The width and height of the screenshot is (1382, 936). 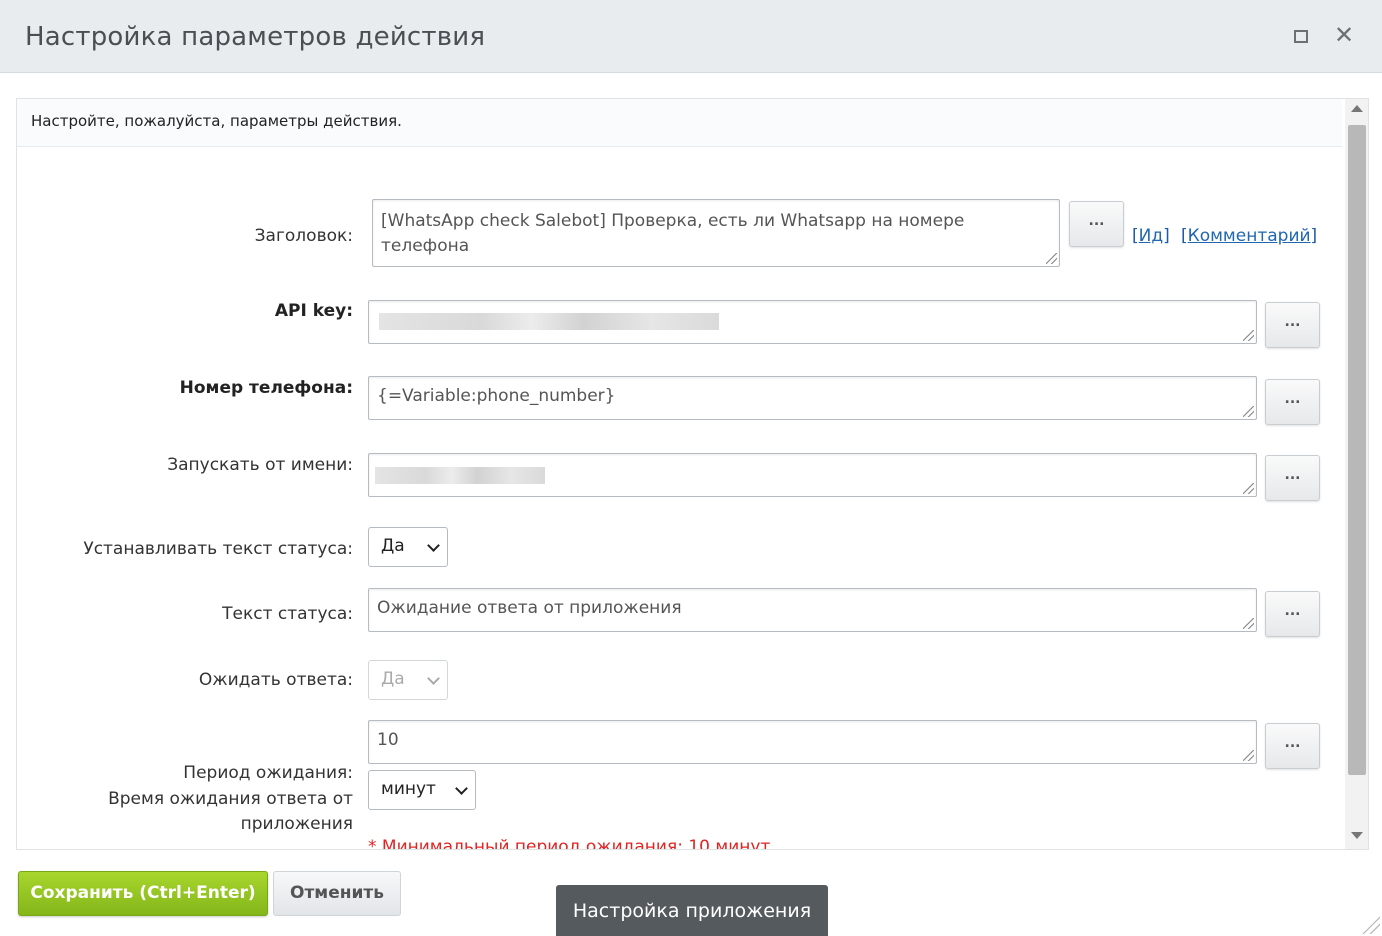 I want to click on set-status-select: Да, so click(x=408, y=547).